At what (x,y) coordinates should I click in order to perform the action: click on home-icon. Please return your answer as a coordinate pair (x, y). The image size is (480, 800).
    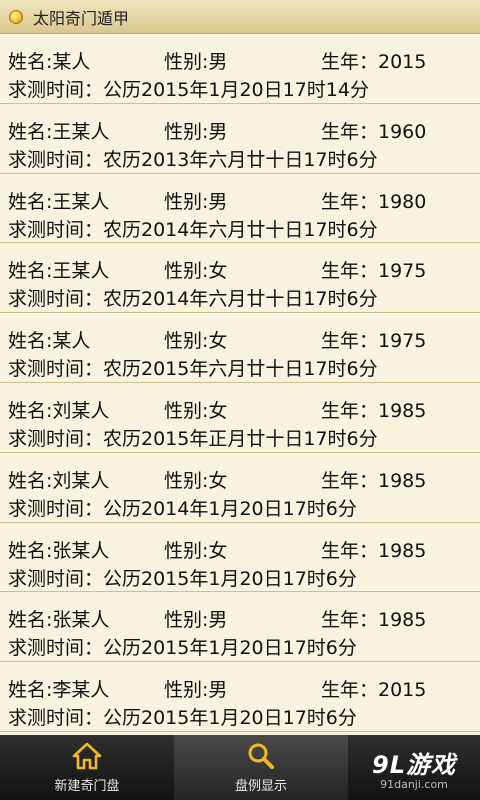
    Looking at the image, I should click on (87, 756).